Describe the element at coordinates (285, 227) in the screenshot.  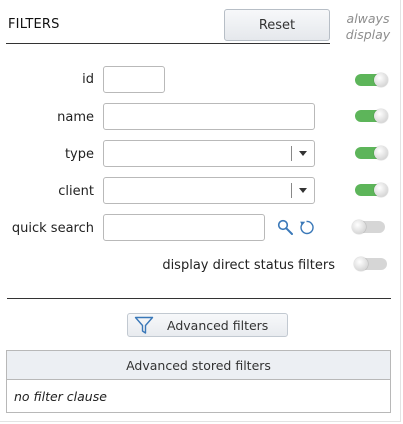
I see `magnifier-icon` at that location.